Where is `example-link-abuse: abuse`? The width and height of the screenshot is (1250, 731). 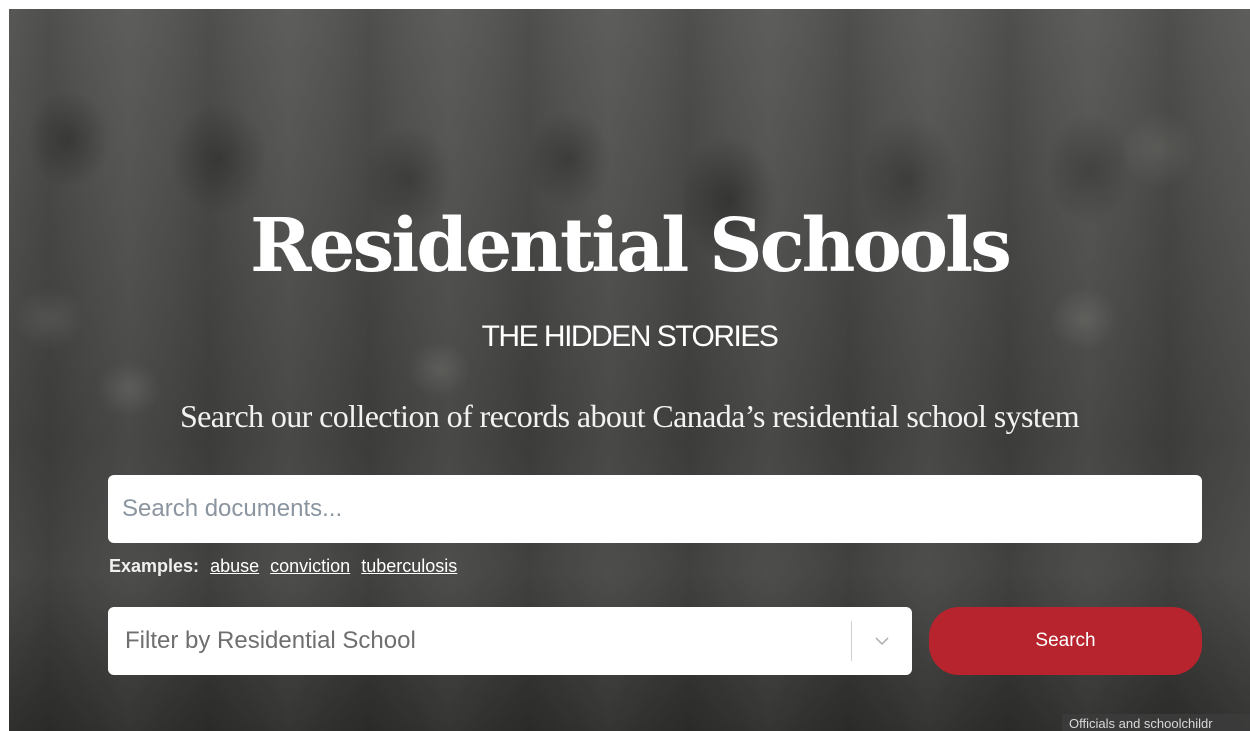
example-link-abuse: abuse is located at coordinates (234, 566).